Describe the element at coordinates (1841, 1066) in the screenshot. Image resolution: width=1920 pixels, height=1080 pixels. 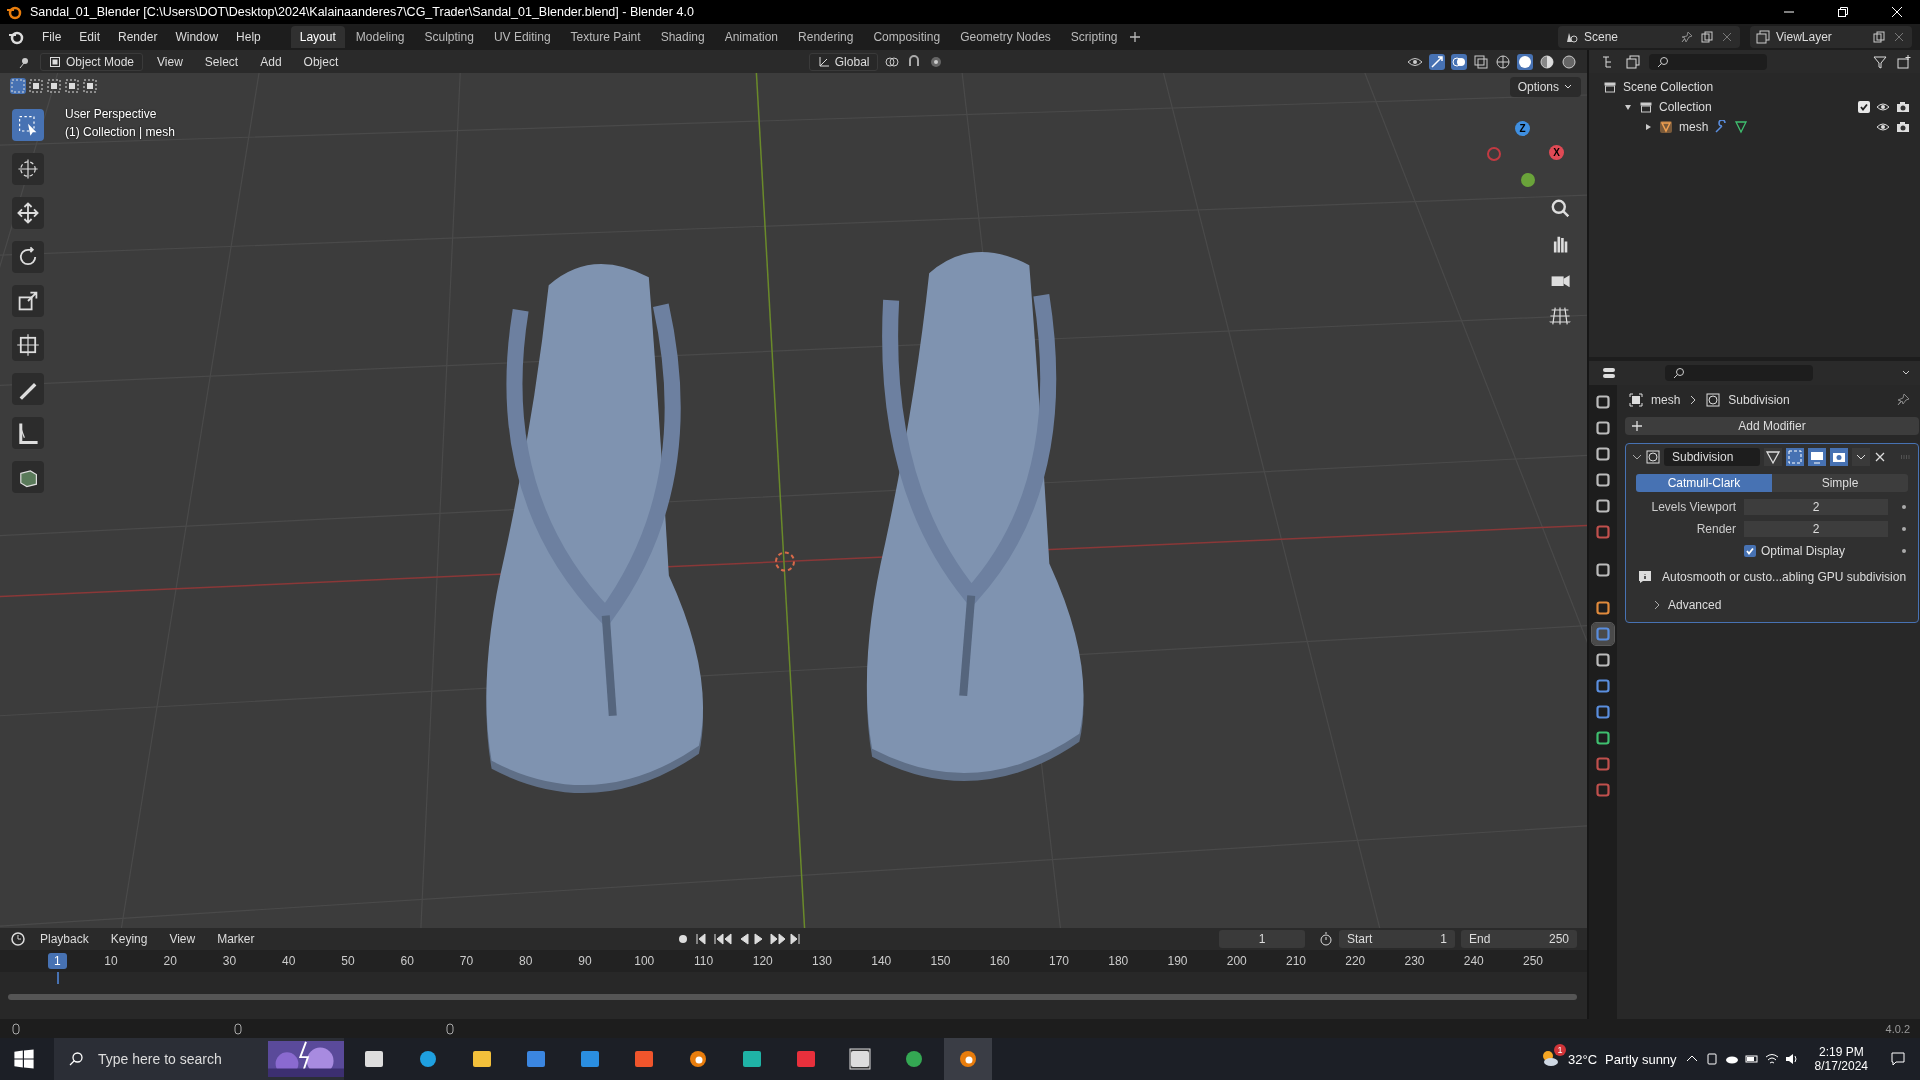
I see `clock-date: 8/17/2024` at that location.